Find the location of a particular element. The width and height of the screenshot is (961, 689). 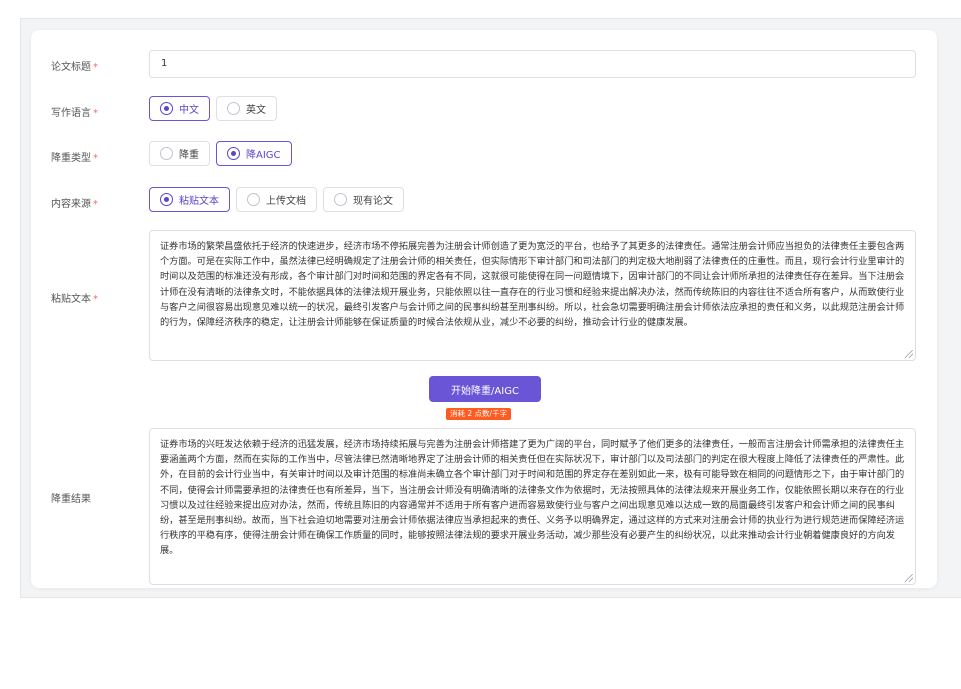

title-label-text: 论文标题 is located at coordinates (71, 67).